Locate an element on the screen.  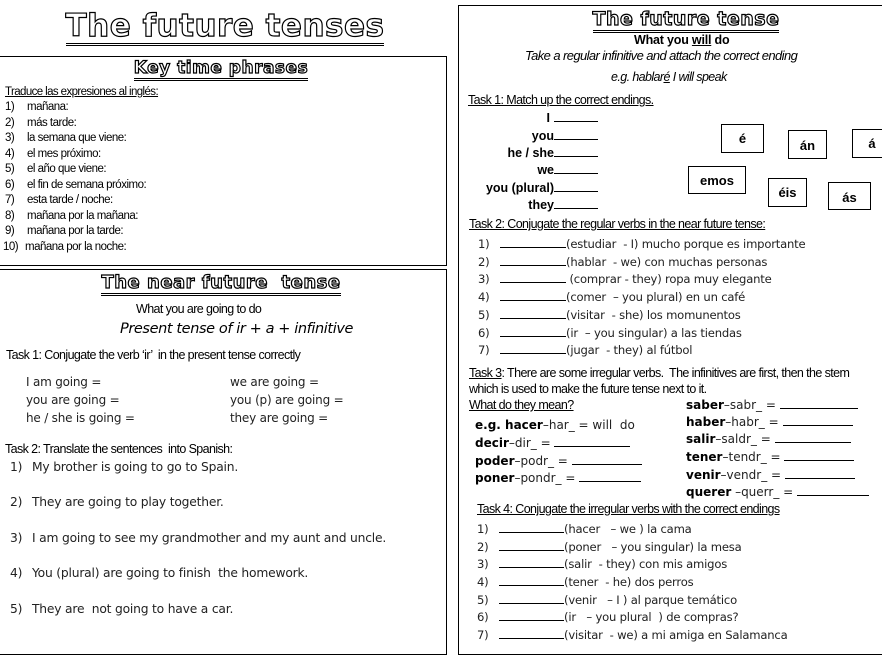
near-future-subtitle: What you are going to do is located at coordinates (199, 309).